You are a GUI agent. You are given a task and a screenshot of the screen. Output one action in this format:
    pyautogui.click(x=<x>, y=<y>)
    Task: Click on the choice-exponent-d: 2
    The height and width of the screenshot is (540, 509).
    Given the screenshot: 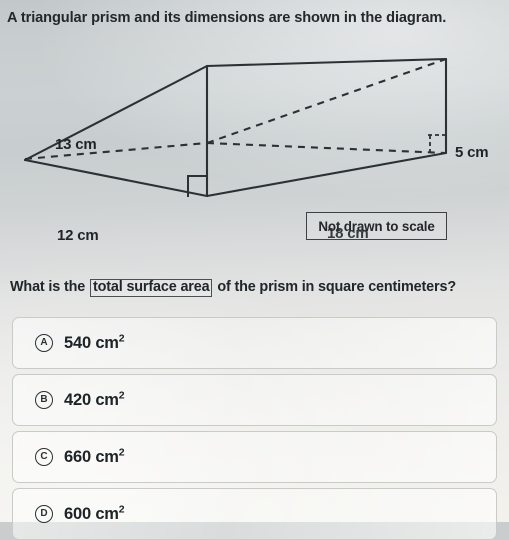 What is the action you would take?
    pyautogui.click(x=121, y=509)
    